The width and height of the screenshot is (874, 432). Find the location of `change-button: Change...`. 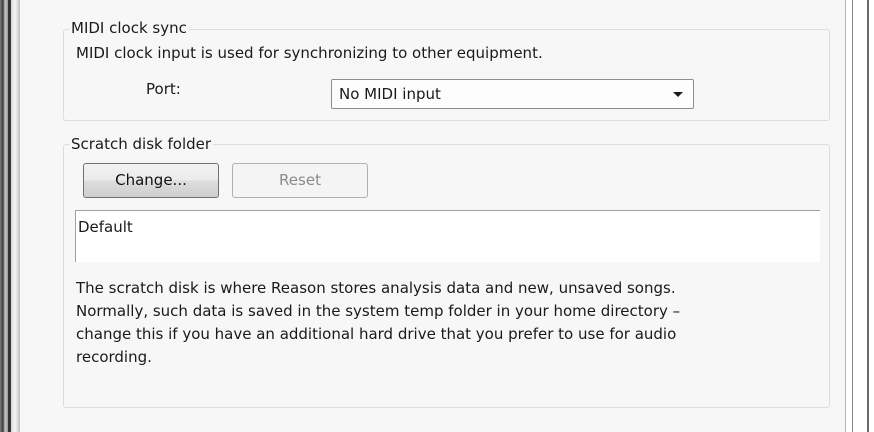

change-button: Change... is located at coordinates (151, 180).